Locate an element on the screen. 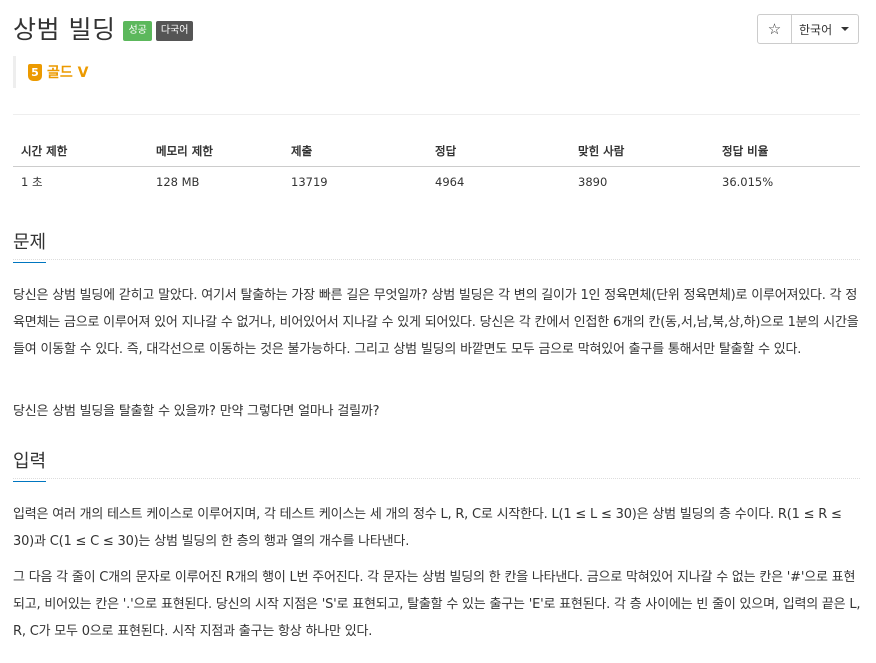  success-badge: 성공 is located at coordinates (137, 31).